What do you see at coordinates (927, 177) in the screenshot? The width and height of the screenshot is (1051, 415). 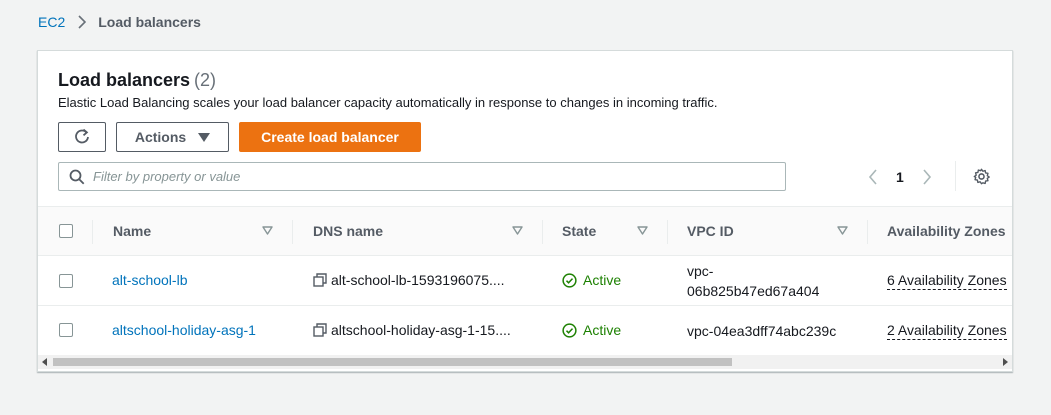 I see `next-page-icon` at bounding box center [927, 177].